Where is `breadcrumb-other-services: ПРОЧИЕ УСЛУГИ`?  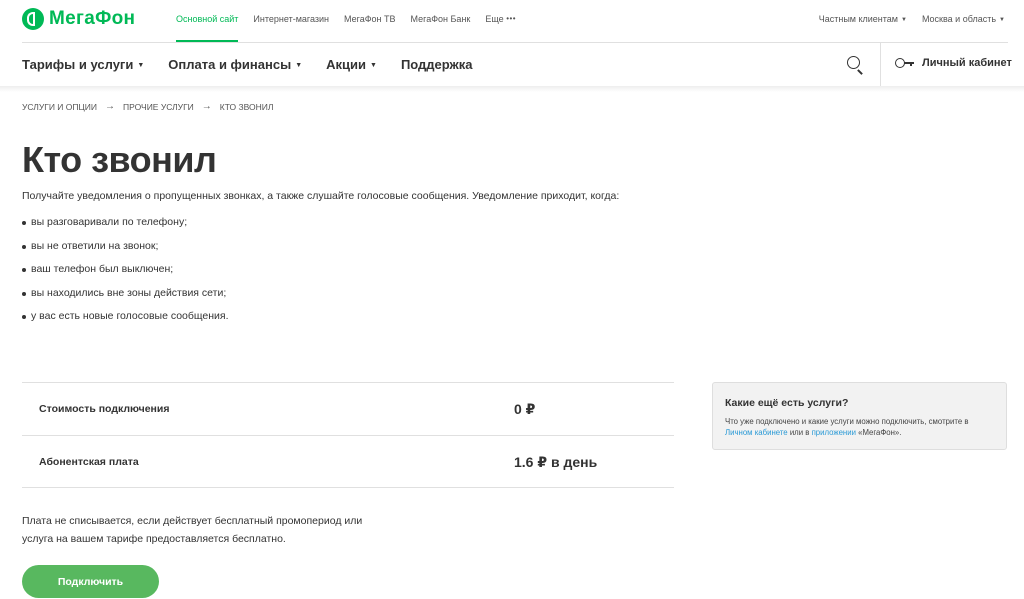 breadcrumb-other-services: ПРОЧИЕ УСЛУГИ is located at coordinates (158, 107).